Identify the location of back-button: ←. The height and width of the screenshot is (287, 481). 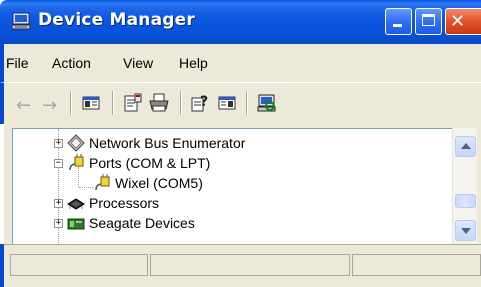
(27, 104).